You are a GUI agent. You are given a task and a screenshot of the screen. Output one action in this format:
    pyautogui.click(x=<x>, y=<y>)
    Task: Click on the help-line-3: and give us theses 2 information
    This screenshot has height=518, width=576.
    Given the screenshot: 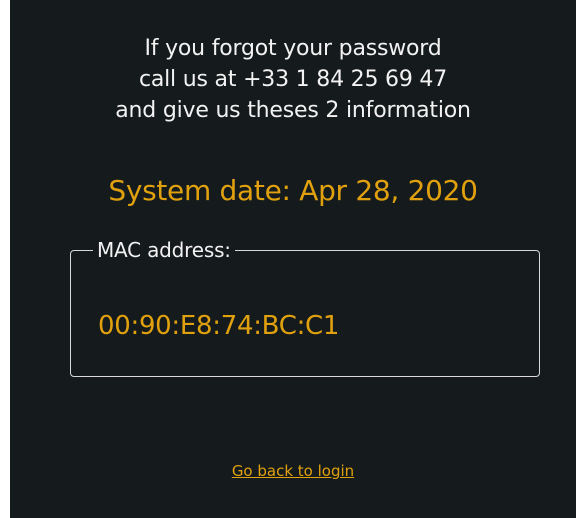 What is the action you would take?
    pyautogui.click(x=293, y=111)
    